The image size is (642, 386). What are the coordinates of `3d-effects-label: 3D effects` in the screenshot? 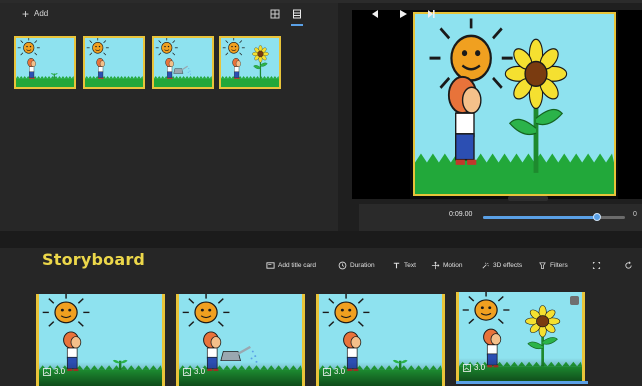 It's located at (508, 265).